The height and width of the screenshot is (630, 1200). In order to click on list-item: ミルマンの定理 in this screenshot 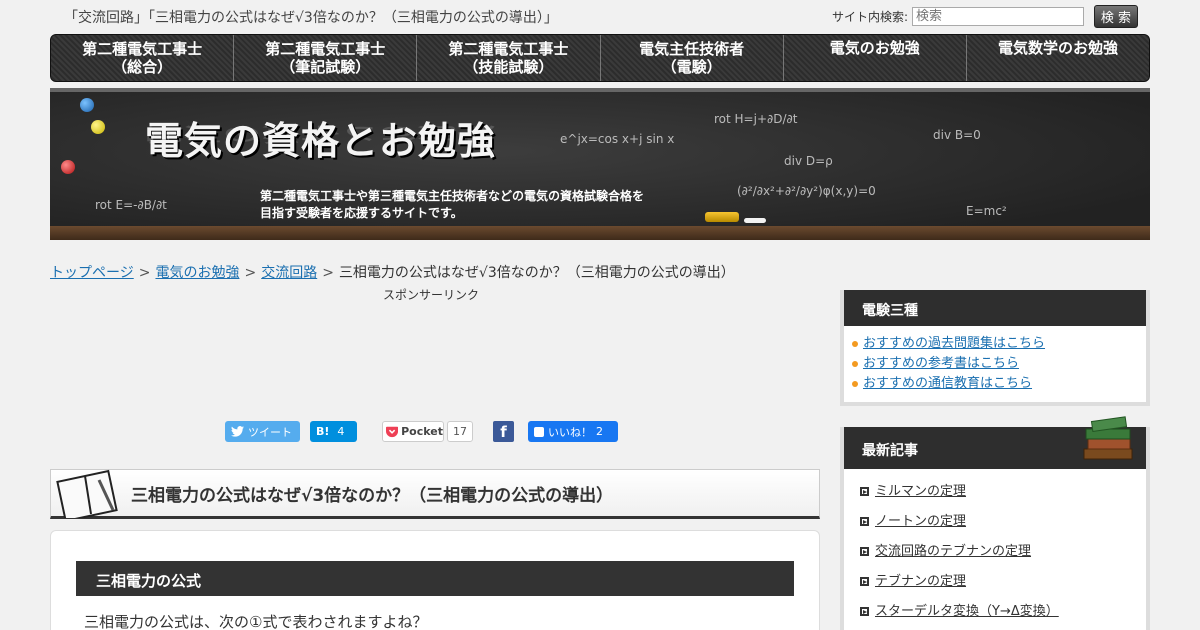, I will do `click(1003, 492)`.